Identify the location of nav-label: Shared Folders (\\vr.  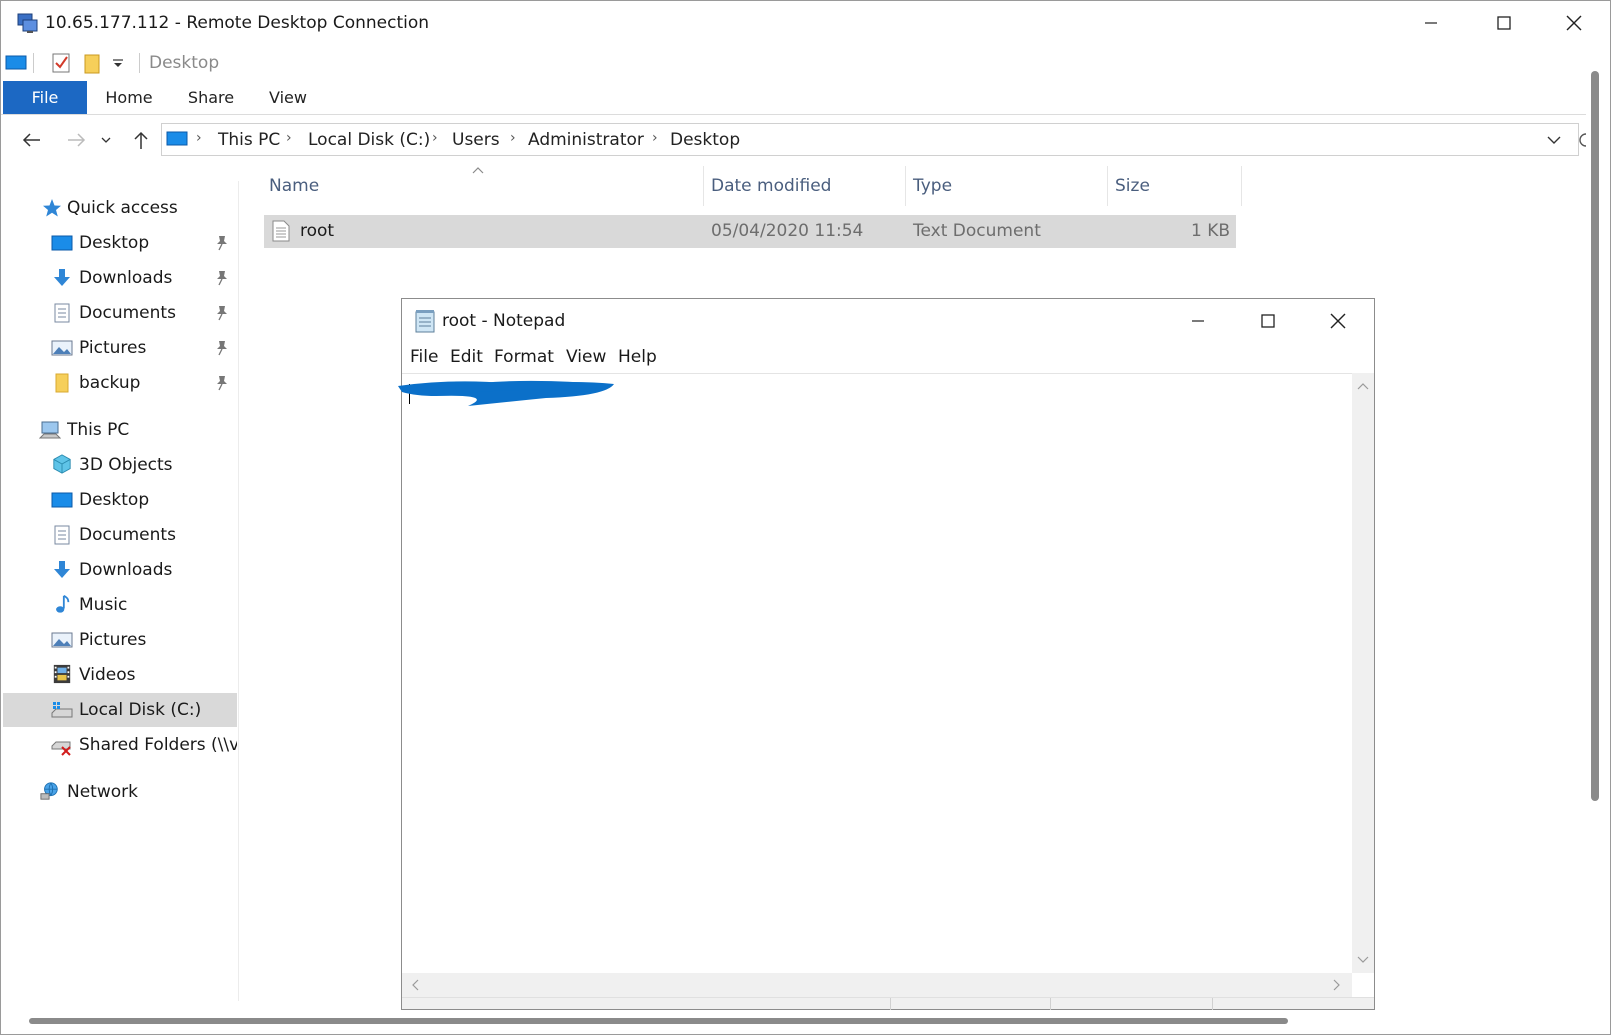
(158, 745).